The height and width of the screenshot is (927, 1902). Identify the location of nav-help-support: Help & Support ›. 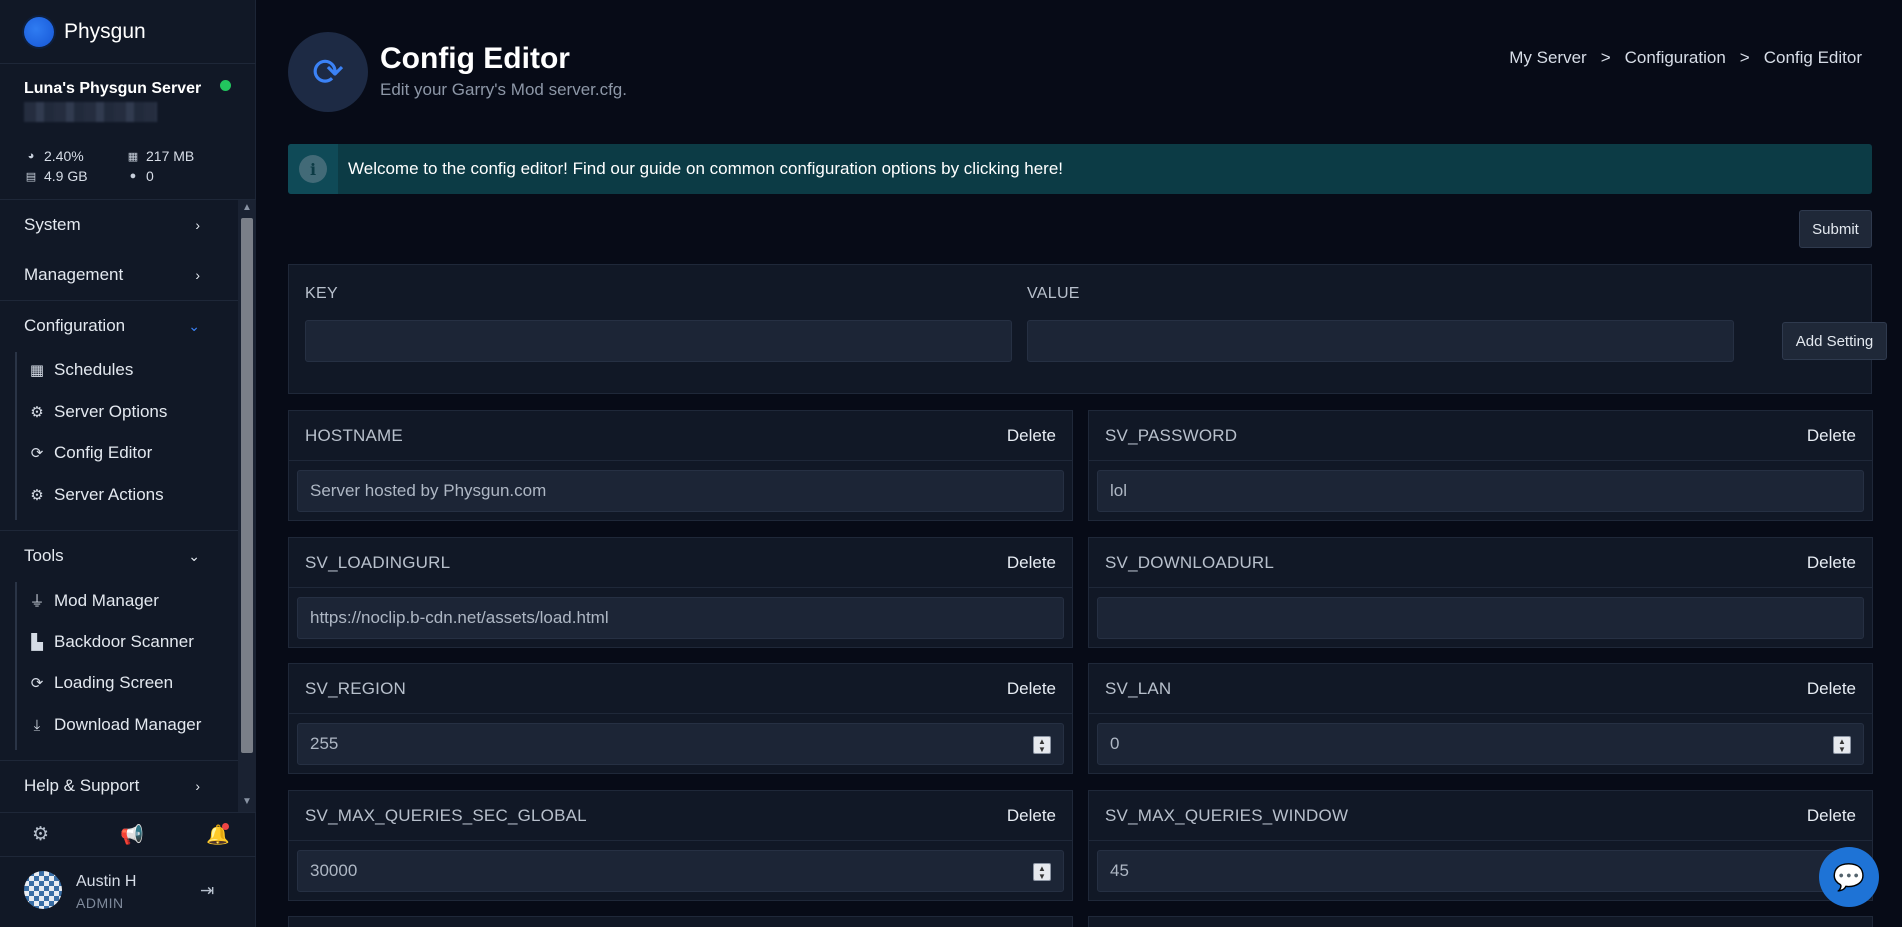
(119, 786).